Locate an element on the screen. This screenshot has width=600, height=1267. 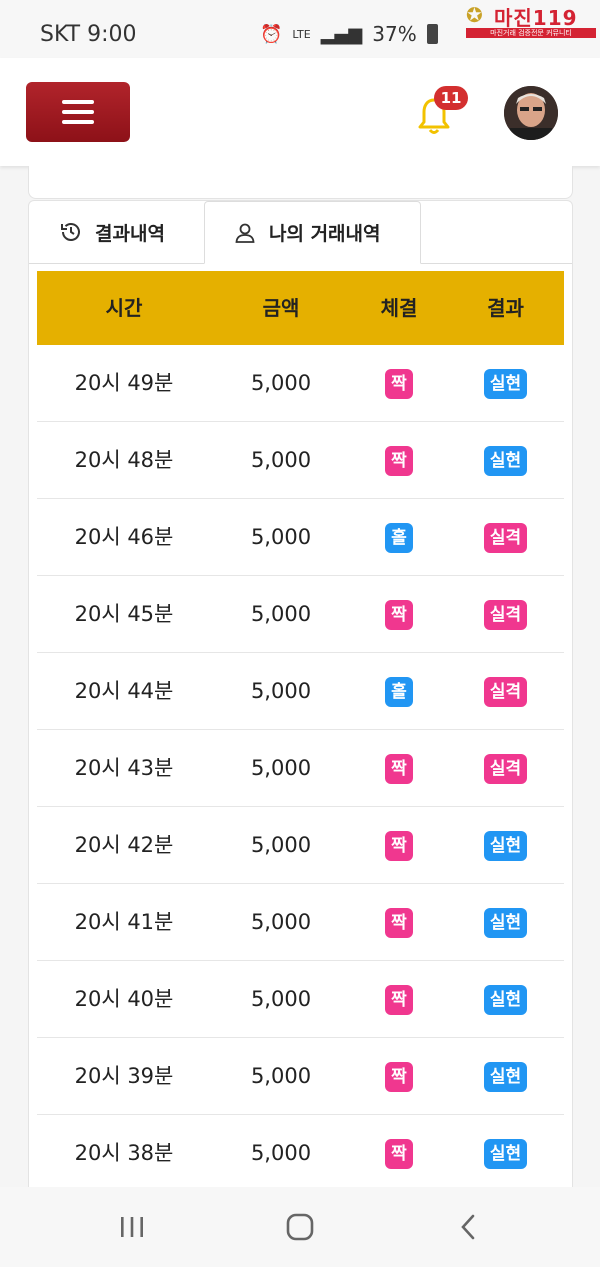
home-icon is located at coordinates (300, 1227).